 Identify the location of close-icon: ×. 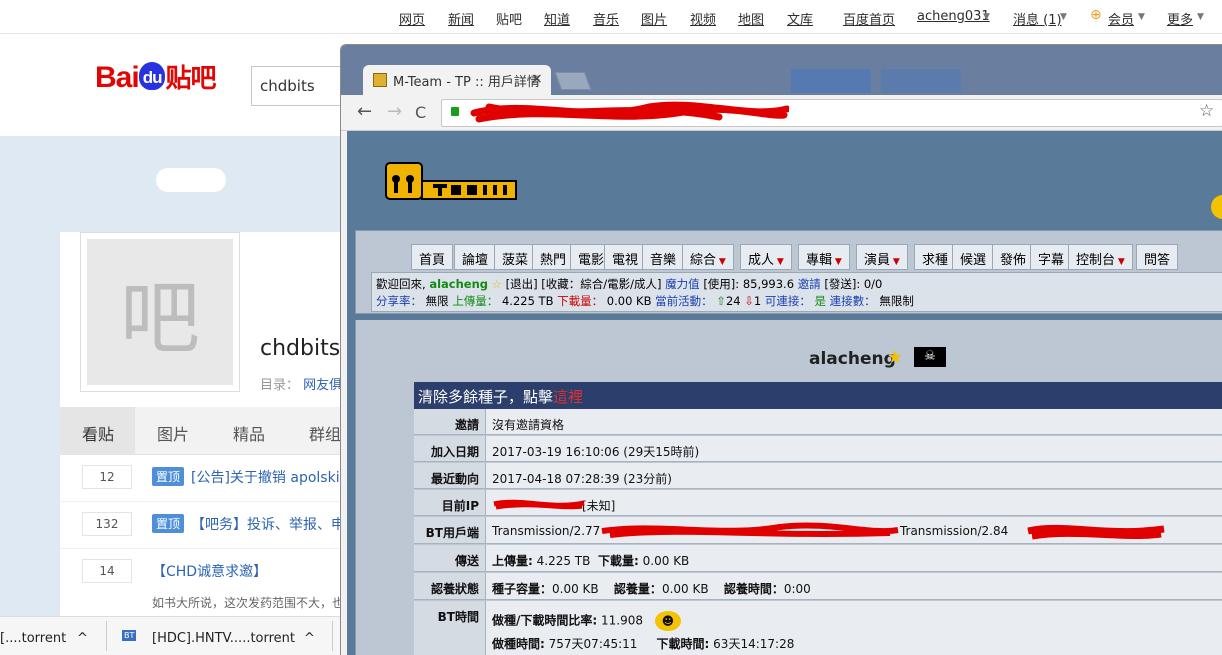
(537, 79).